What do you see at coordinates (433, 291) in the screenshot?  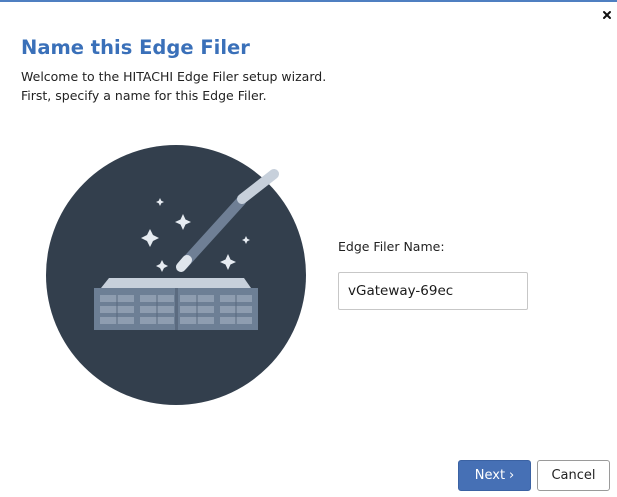 I see `edge-filer-name-input` at bounding box center [433, 291].